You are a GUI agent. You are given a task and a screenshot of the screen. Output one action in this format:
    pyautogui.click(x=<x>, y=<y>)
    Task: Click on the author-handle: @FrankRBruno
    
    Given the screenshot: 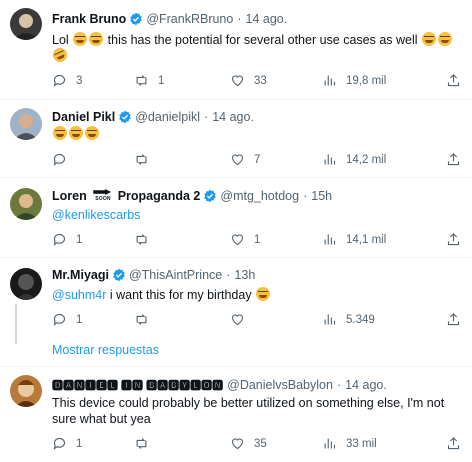 What is the action you would take?
    pyautogui.click(x=189, y=19)
    